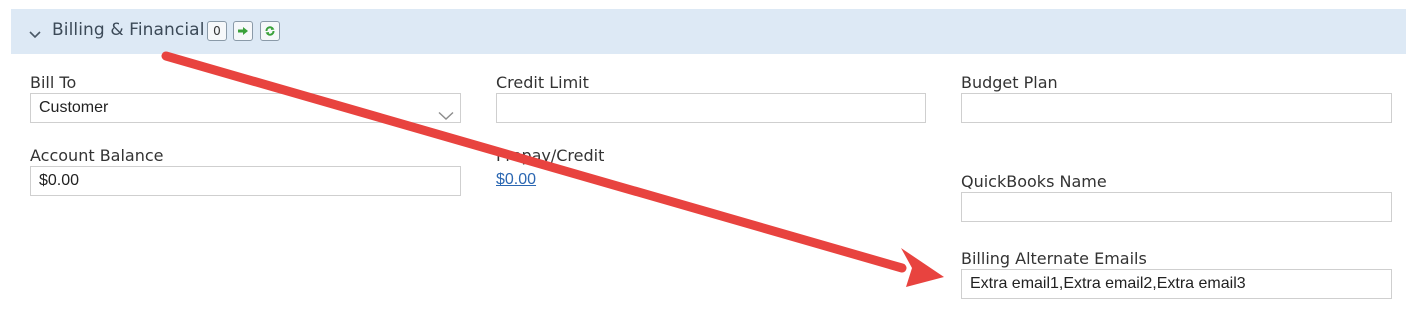 This screenshot has width=1406, height=310. I want to click on refresh-icon, so click(270, 31).